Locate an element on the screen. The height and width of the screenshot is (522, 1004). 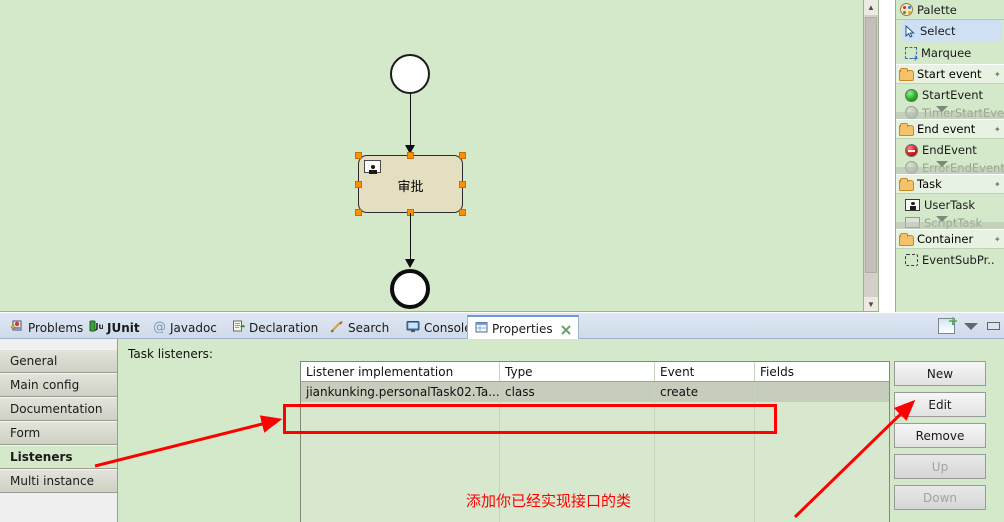
user-task-label: 审批 is located at coordinates (410, 187).